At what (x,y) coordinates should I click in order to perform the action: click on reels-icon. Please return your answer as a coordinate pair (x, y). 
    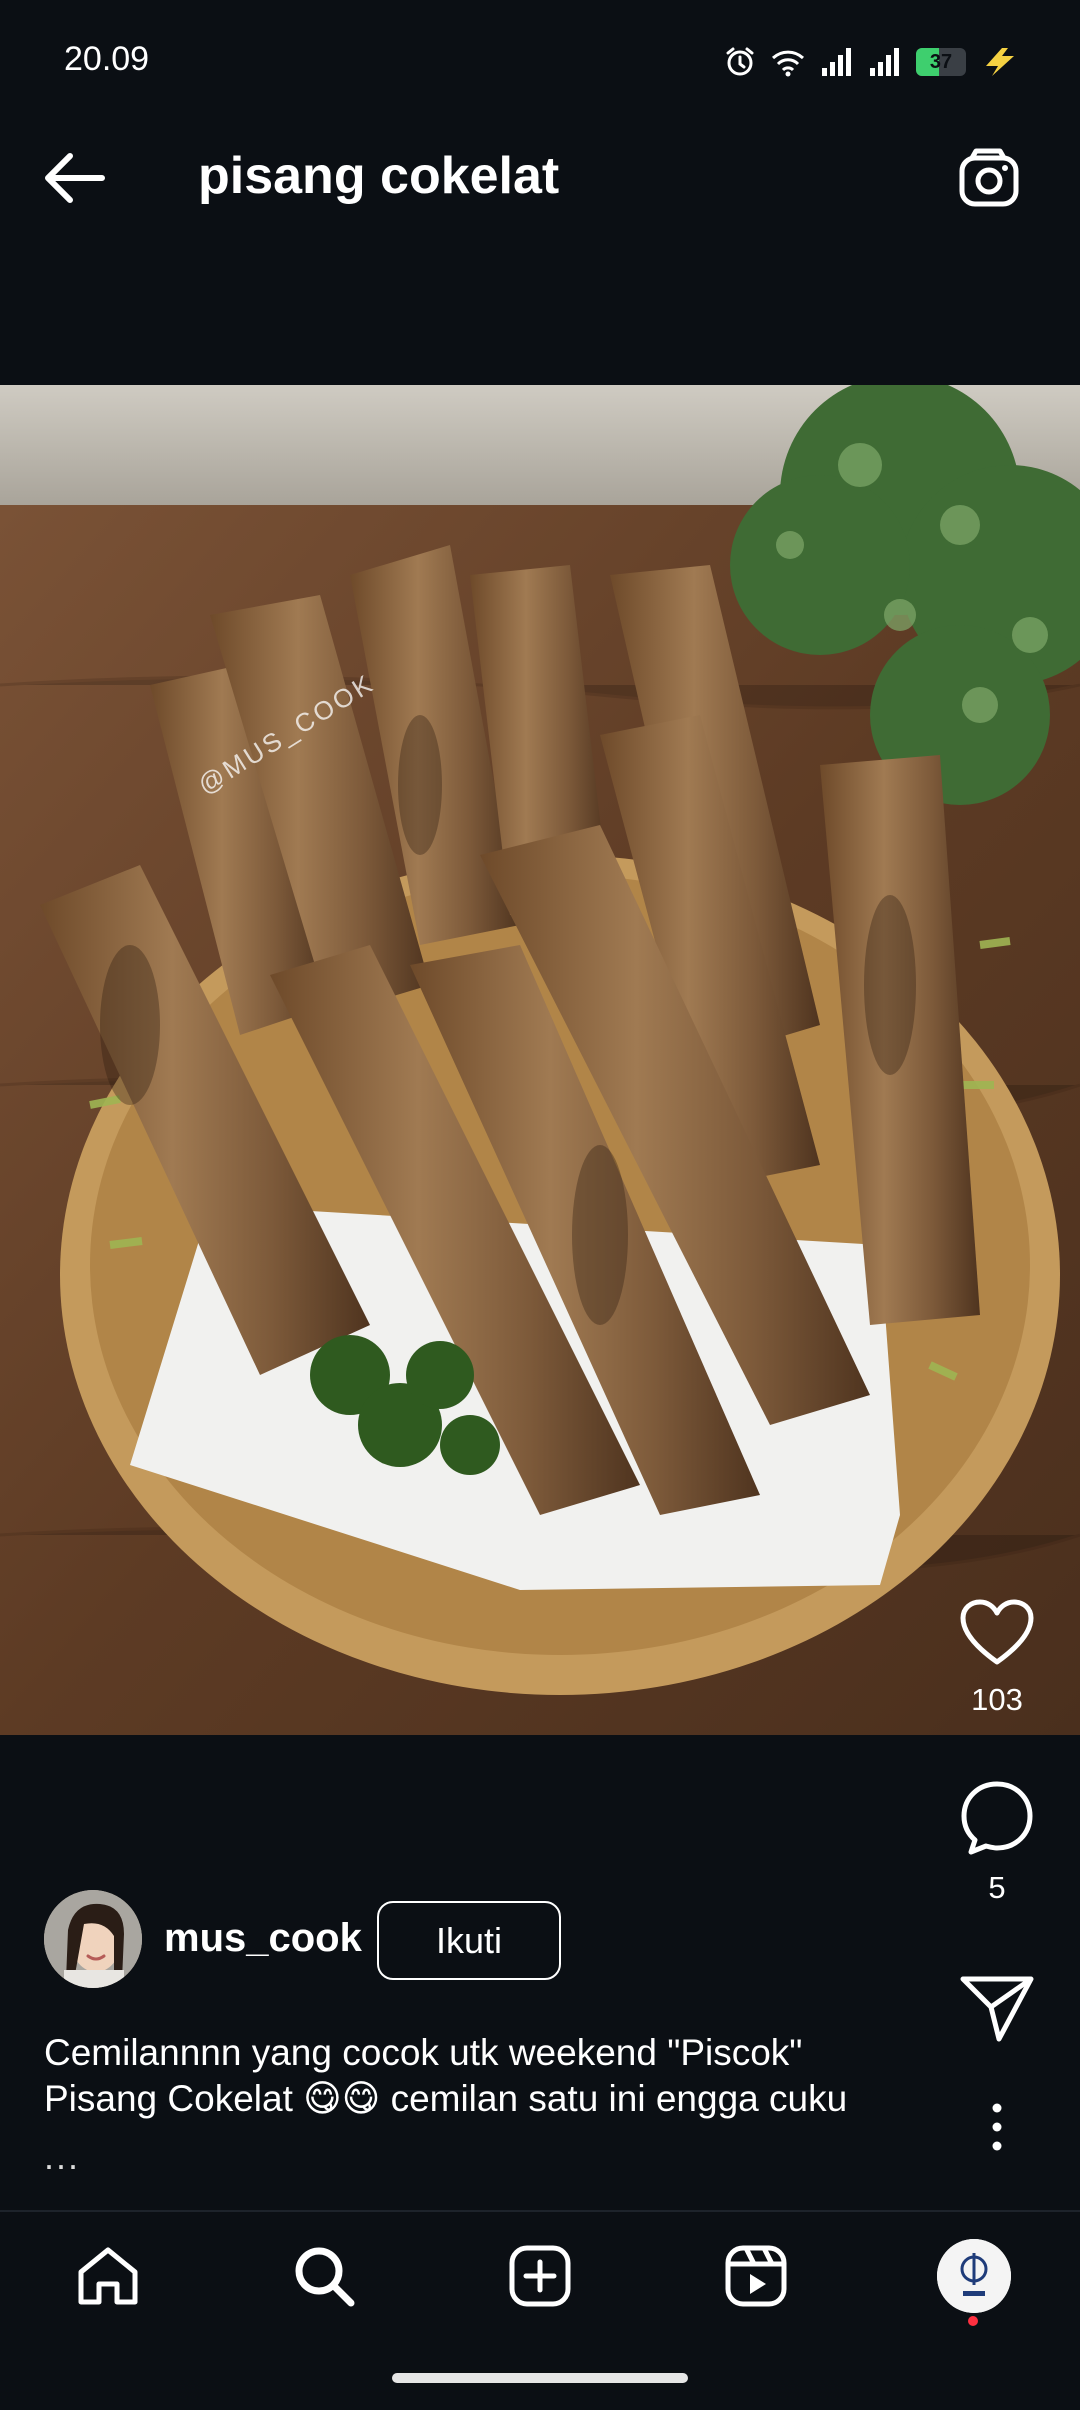
    Looking at the image, I should click on (756, 2276).